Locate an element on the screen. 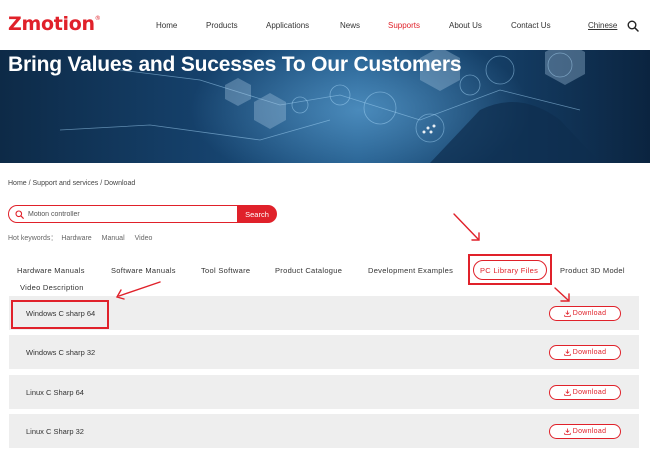  nav-applications: Applications is located at coordinates (287, 25).